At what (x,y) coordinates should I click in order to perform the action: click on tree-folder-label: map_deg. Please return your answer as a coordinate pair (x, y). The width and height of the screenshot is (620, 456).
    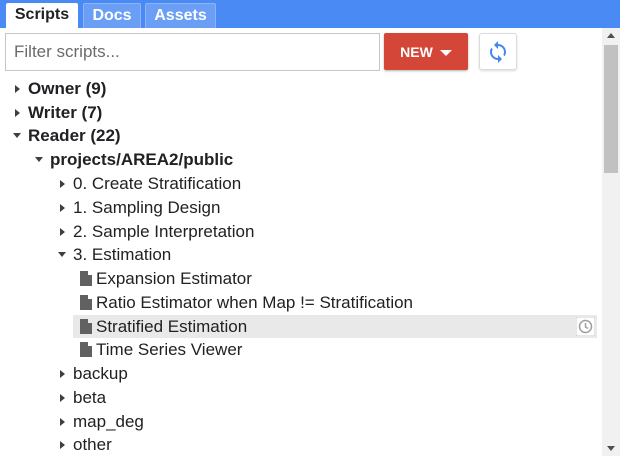
    Looking at the image, I should click on (108, 421).